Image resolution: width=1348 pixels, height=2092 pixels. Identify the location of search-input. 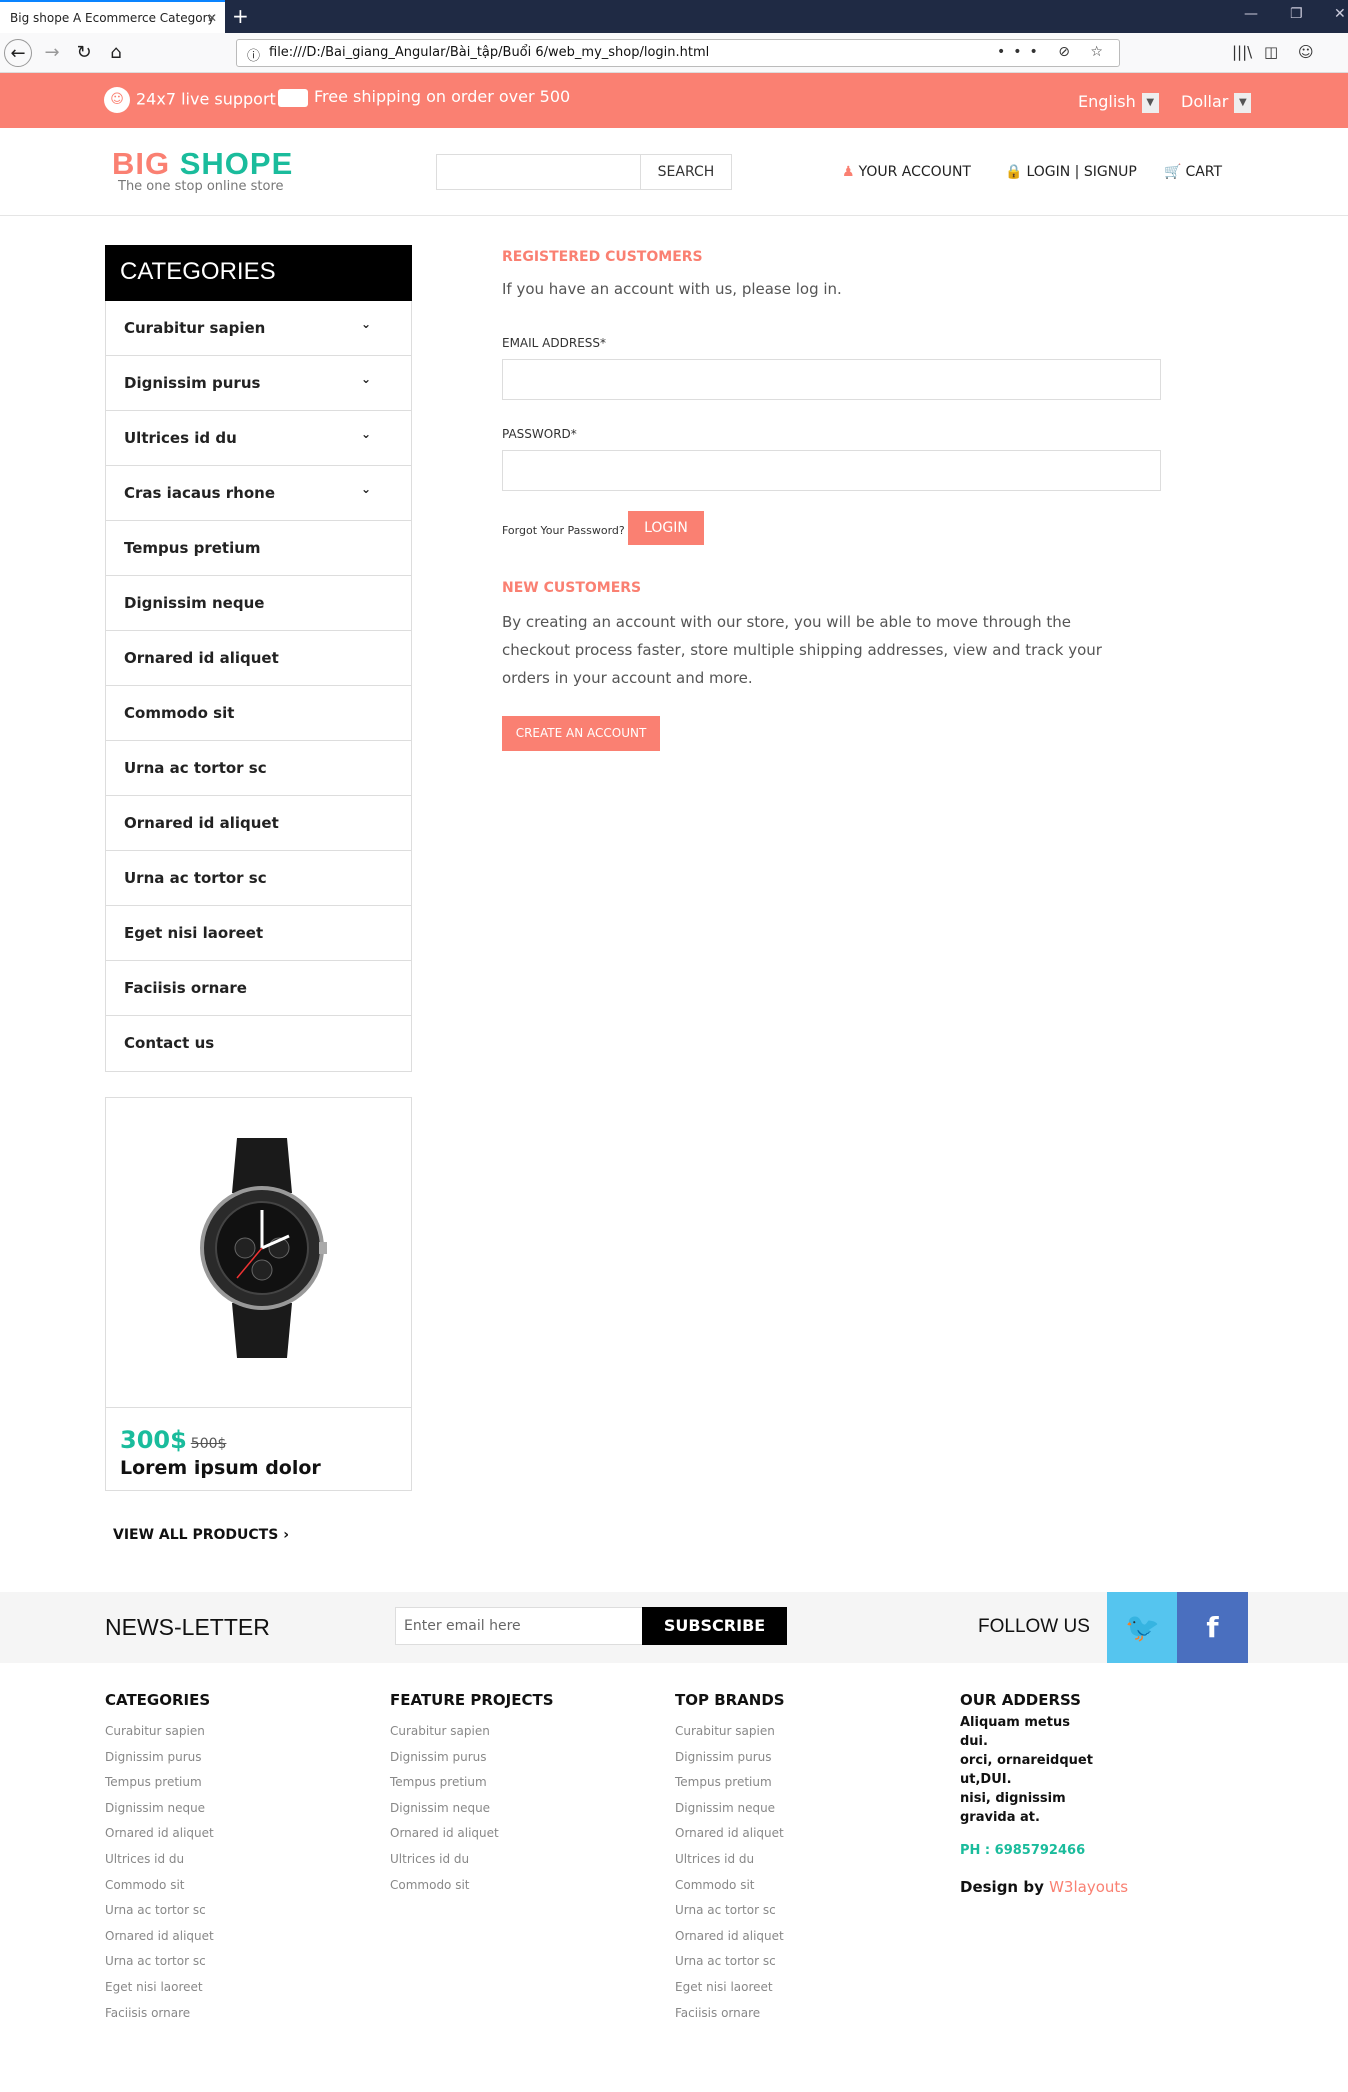
(538, 172).